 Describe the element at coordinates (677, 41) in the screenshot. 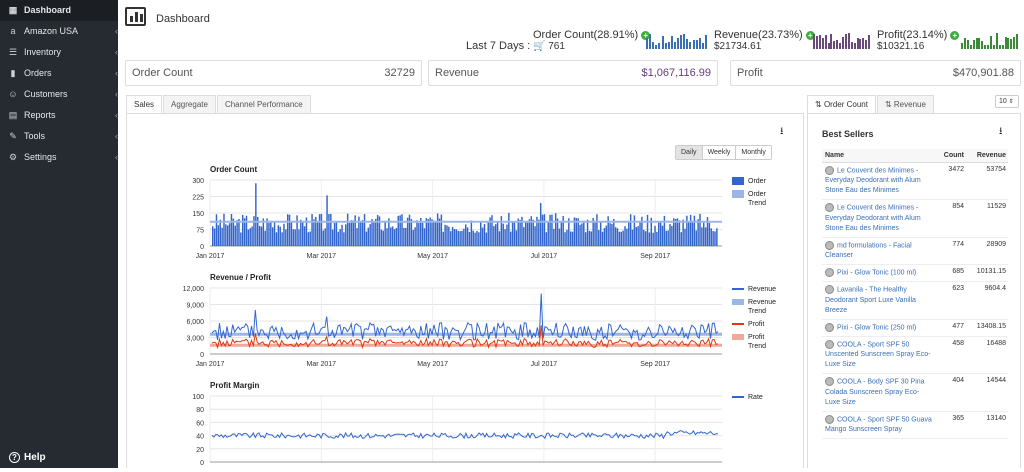

I see `order-sparkline` at that location.